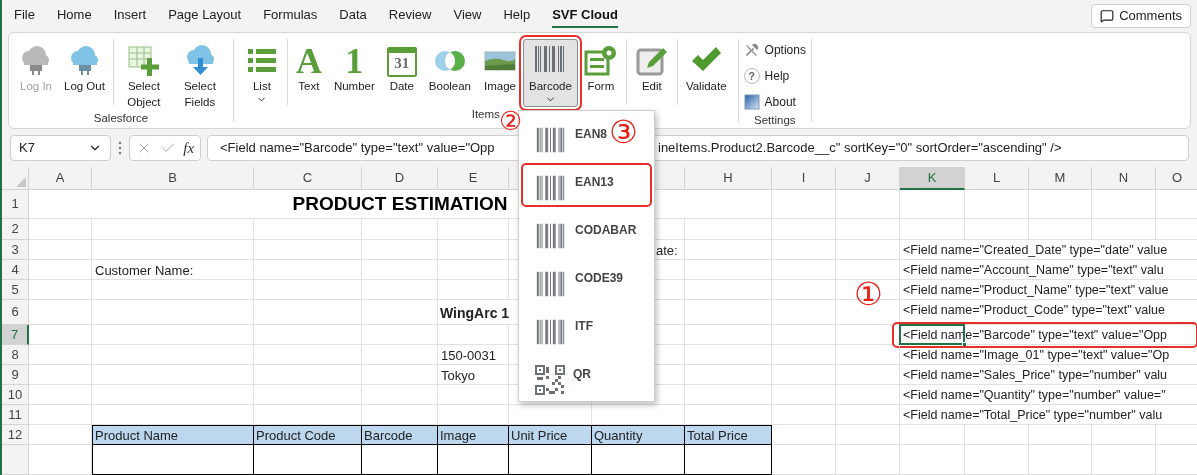 The height and width of the screenshot is (475, 1197). What do you see at coordinates (173, 178) in the screenshot?
I see `column-header: B` at bounding box center [173, 178].